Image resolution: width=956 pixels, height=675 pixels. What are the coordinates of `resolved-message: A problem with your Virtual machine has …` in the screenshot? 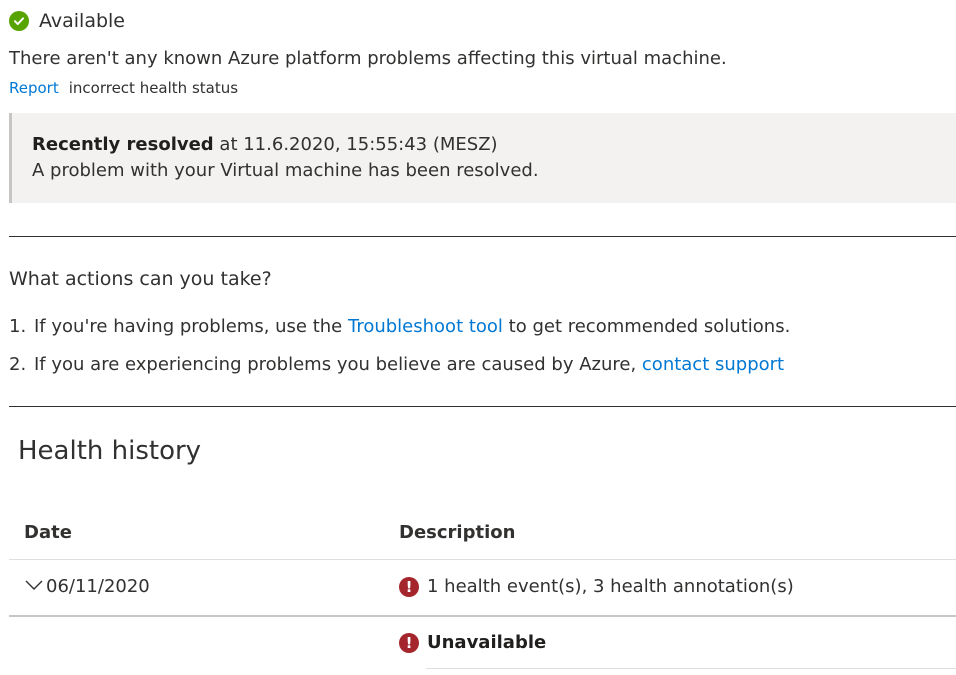 It's located at (285, 170).